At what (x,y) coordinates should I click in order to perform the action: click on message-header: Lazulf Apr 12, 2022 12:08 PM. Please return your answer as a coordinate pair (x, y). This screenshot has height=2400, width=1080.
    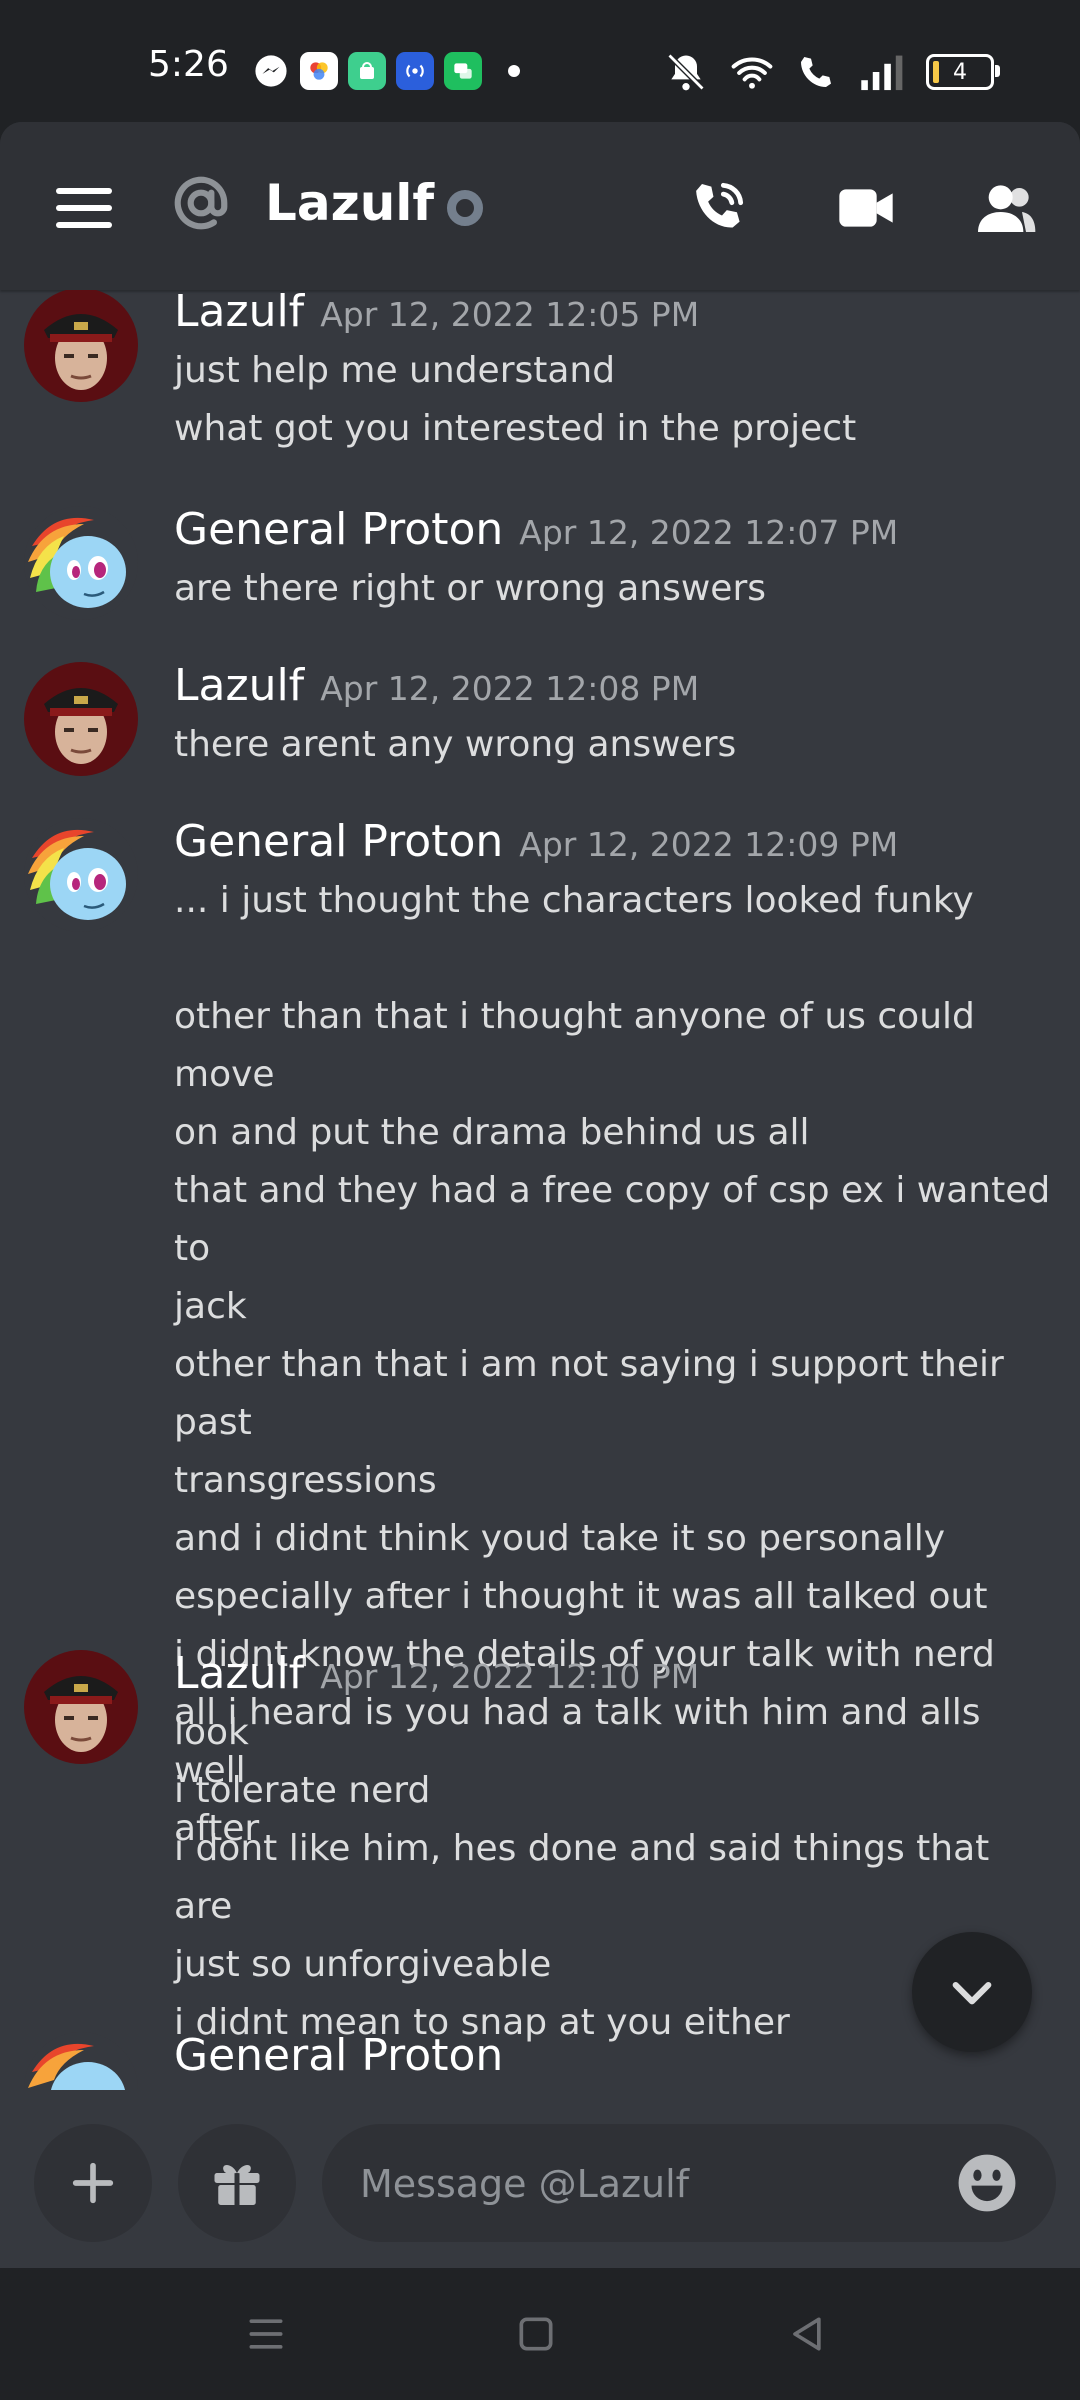
    Looking at the image, I should click on (436, 685).